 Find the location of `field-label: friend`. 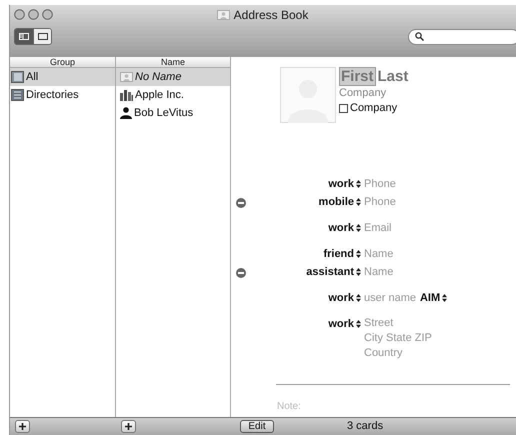

field-label: friend is located at coordinates (338, 254).